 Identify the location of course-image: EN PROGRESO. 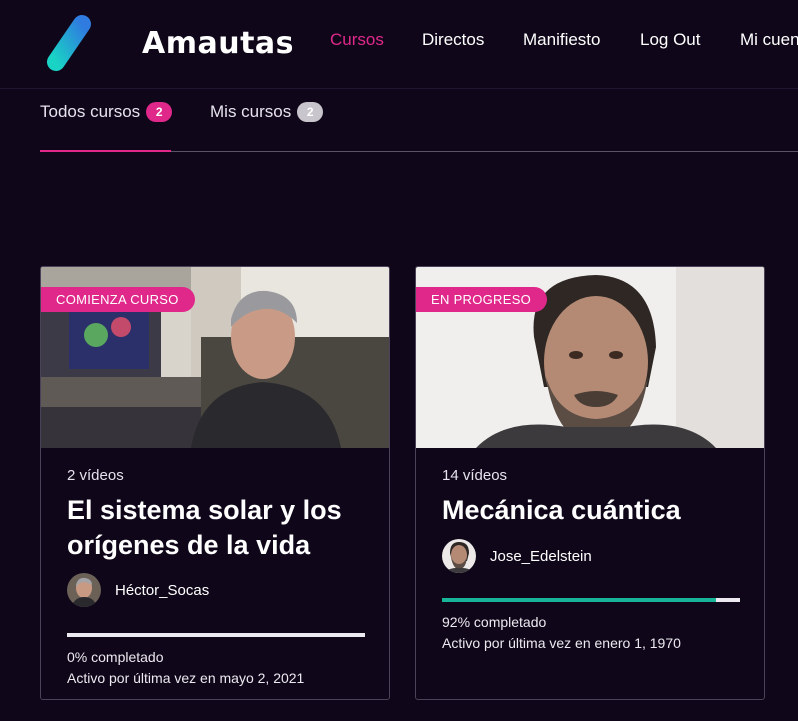
(590, 357).